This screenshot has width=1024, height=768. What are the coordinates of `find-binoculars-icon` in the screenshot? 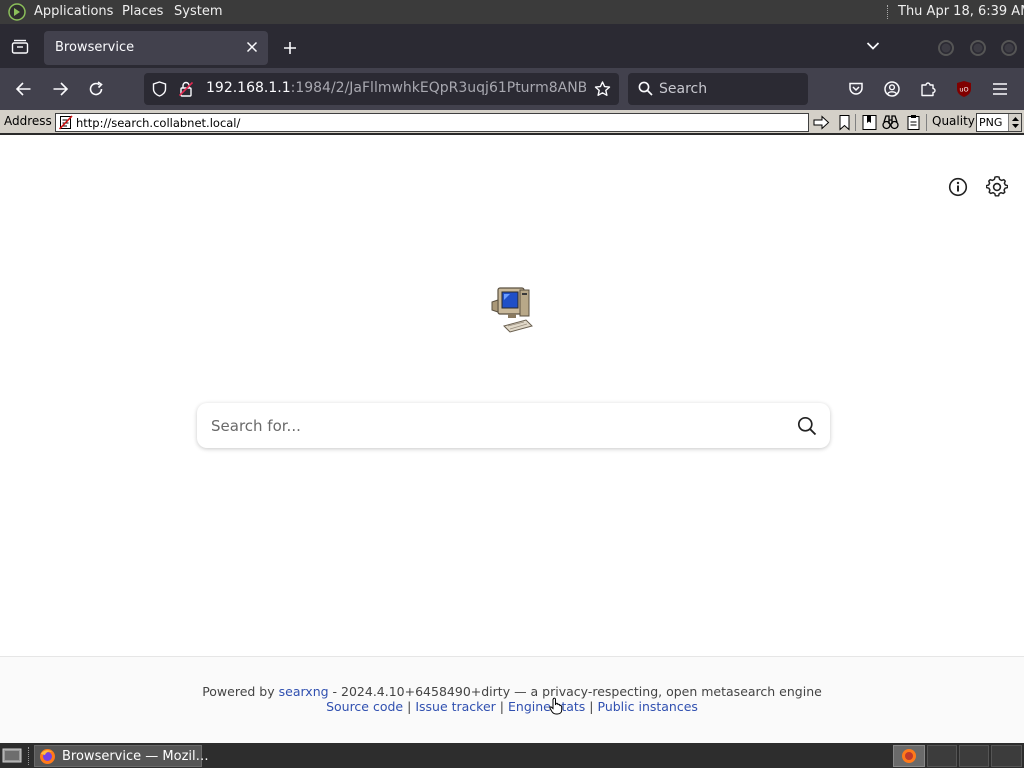 It's located at (890, 122).